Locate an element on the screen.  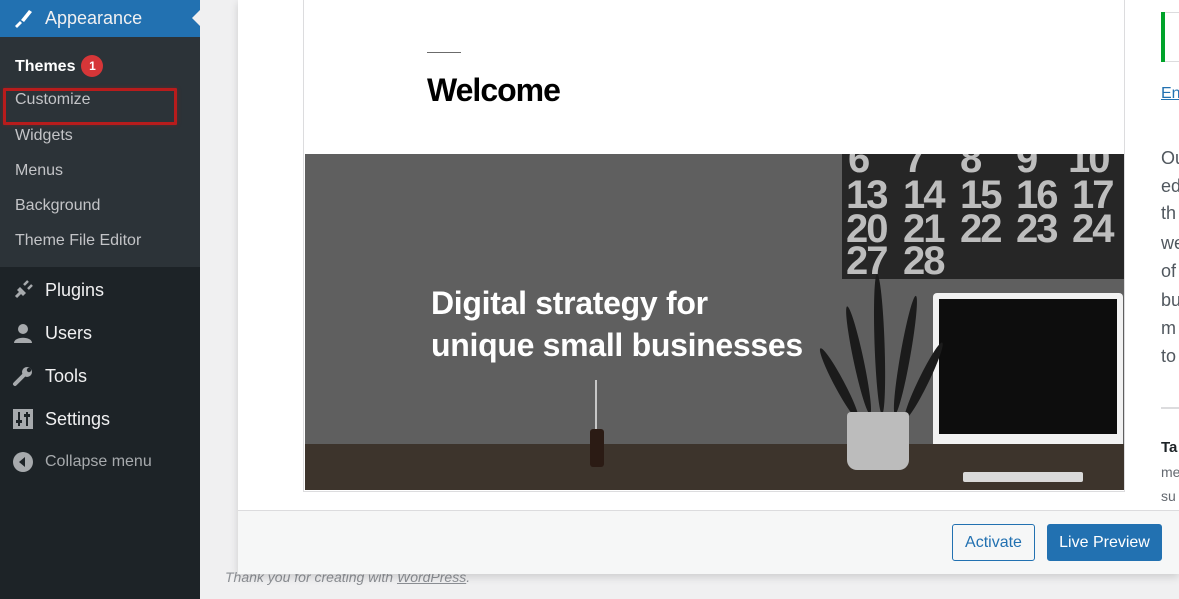
wrench-icon is located at coordinates (23, 376).